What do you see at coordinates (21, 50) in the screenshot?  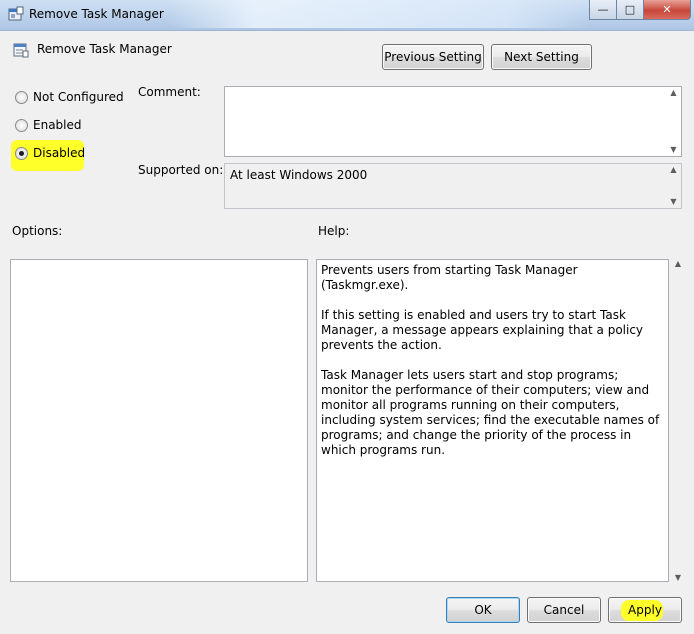 I see `setting-icon` at bounding box center [21, 50].